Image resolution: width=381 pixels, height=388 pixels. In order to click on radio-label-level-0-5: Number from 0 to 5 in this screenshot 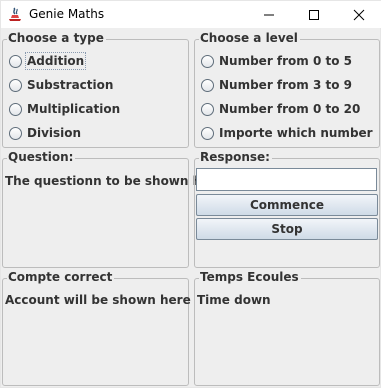, I will do `click(285, 61)`.